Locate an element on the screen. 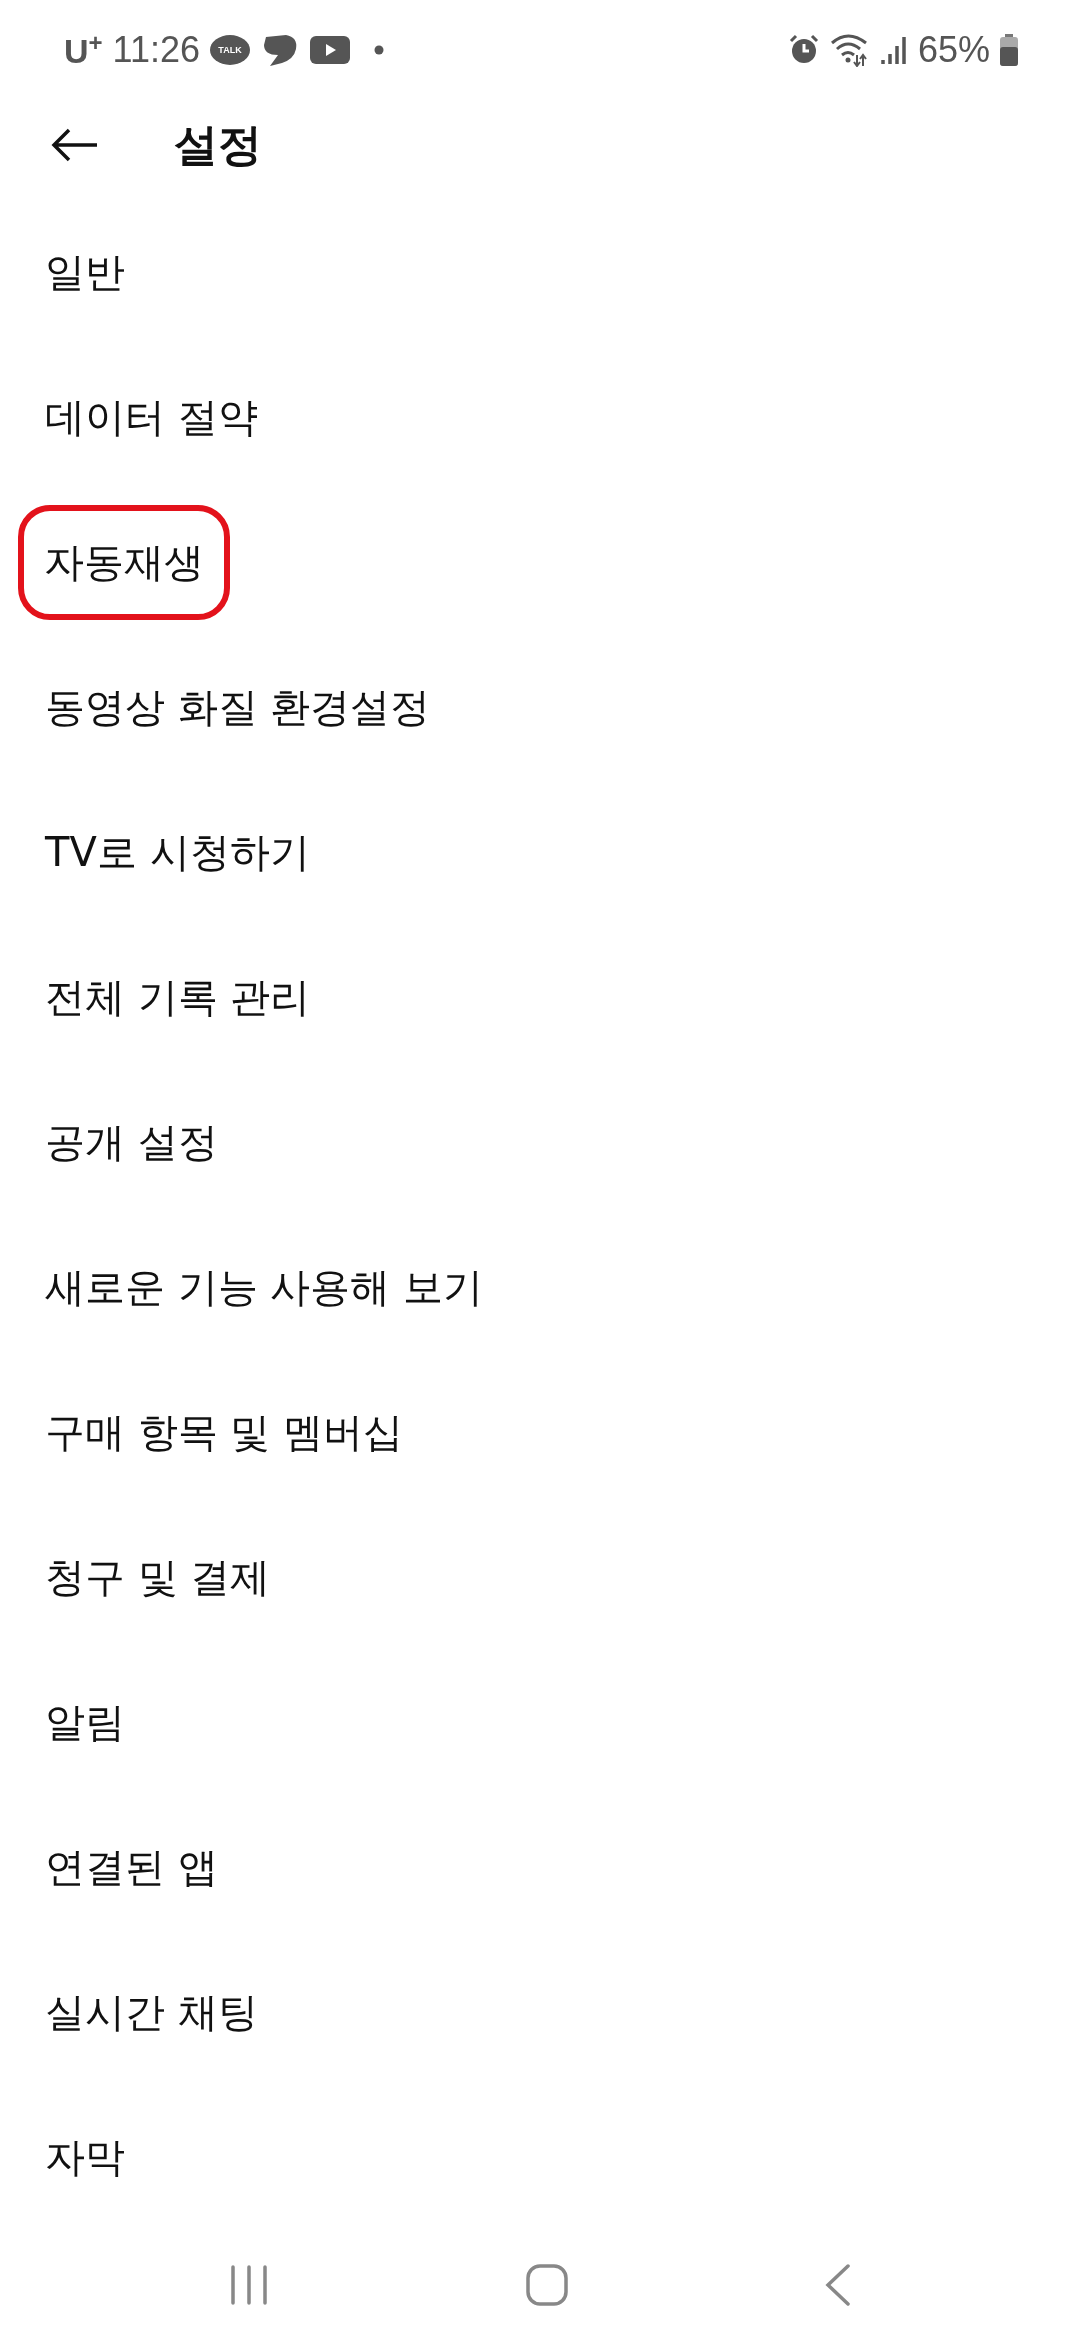 The height and width of the screenshot is (2340, 1080). page-title: 설정 is located at coordinates (218, 144).